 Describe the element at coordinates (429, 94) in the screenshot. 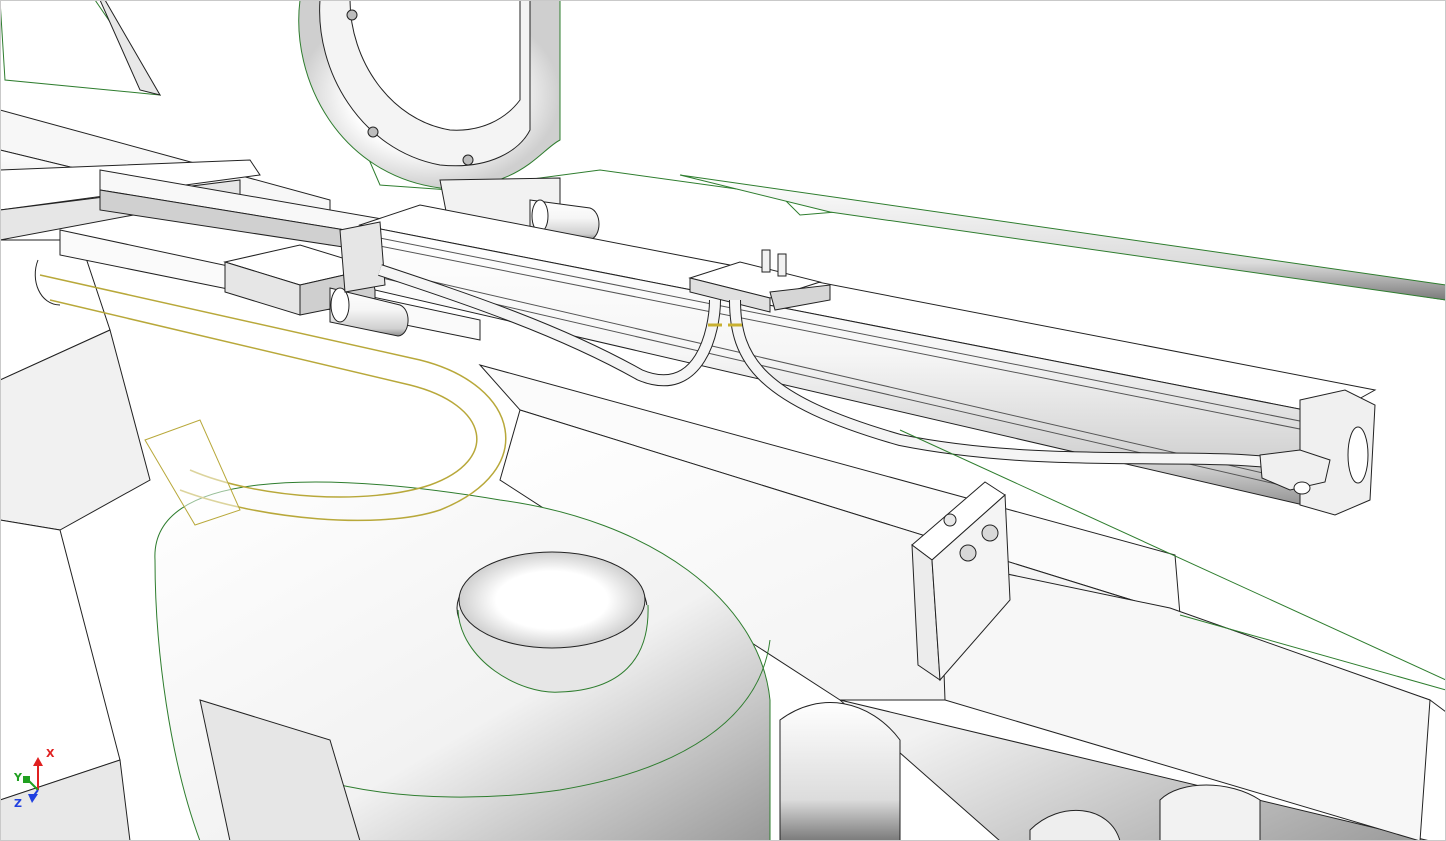

I see `flange-ring` at that location.